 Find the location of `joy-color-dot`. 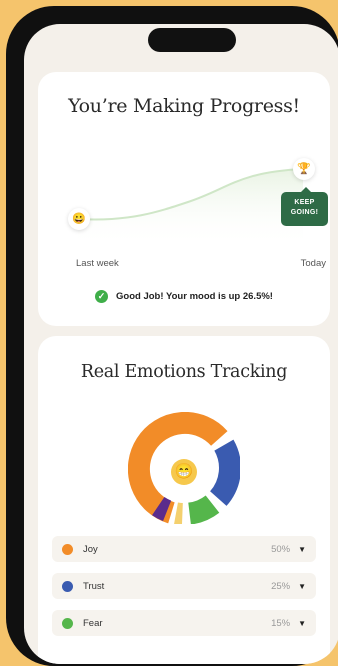

joy-color-dot is located at coordinates (67, 549).